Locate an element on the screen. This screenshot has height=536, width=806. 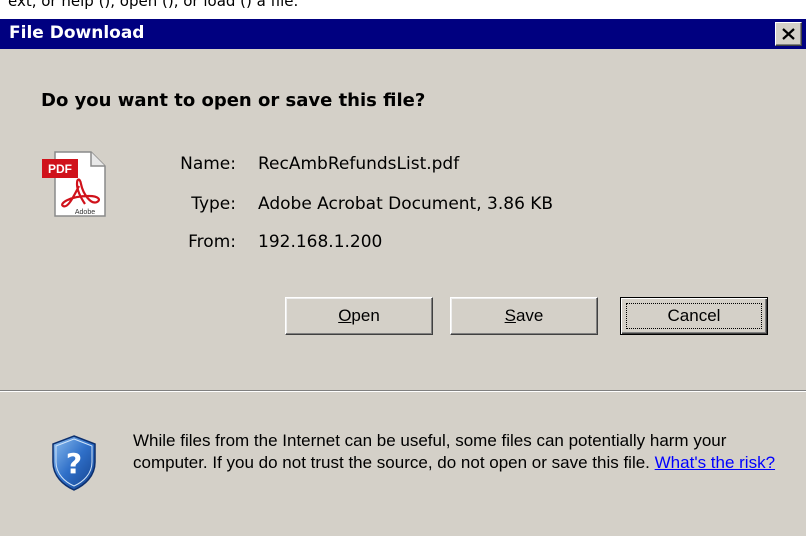
svg-text: PDF is located at coordinates (60, 169).